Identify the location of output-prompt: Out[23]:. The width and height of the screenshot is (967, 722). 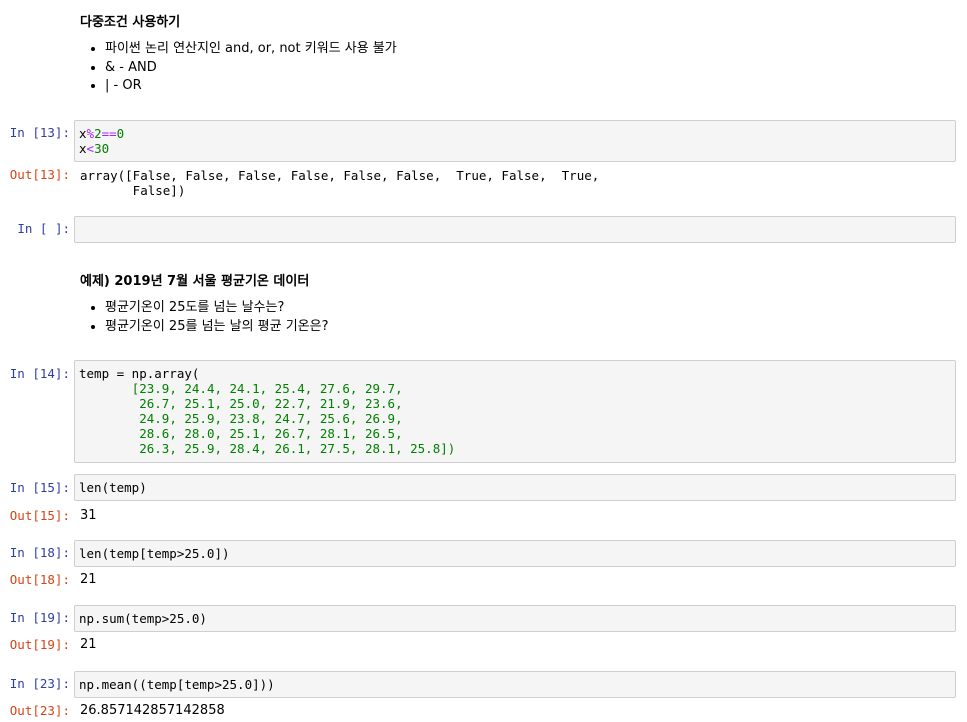
(39, 710).